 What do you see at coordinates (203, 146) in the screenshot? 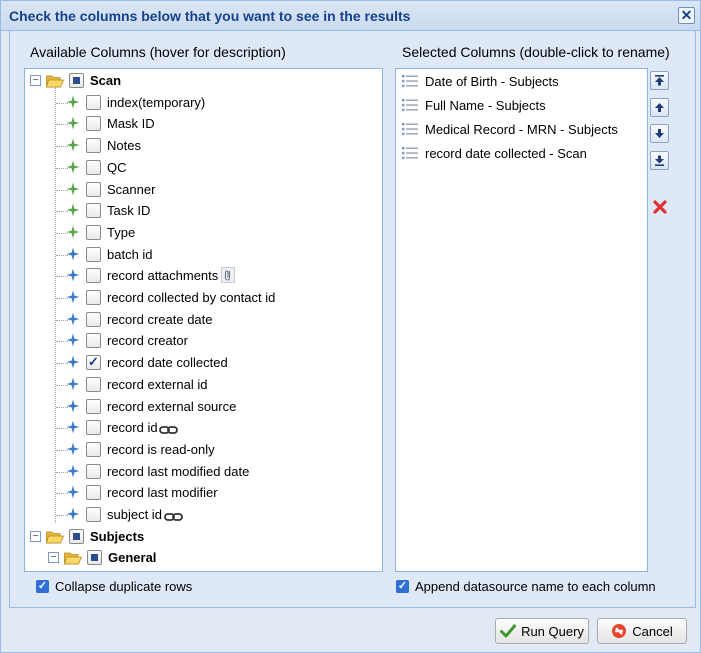
I see `tree-item-notes: Notes` at bounding box center [203, 146].